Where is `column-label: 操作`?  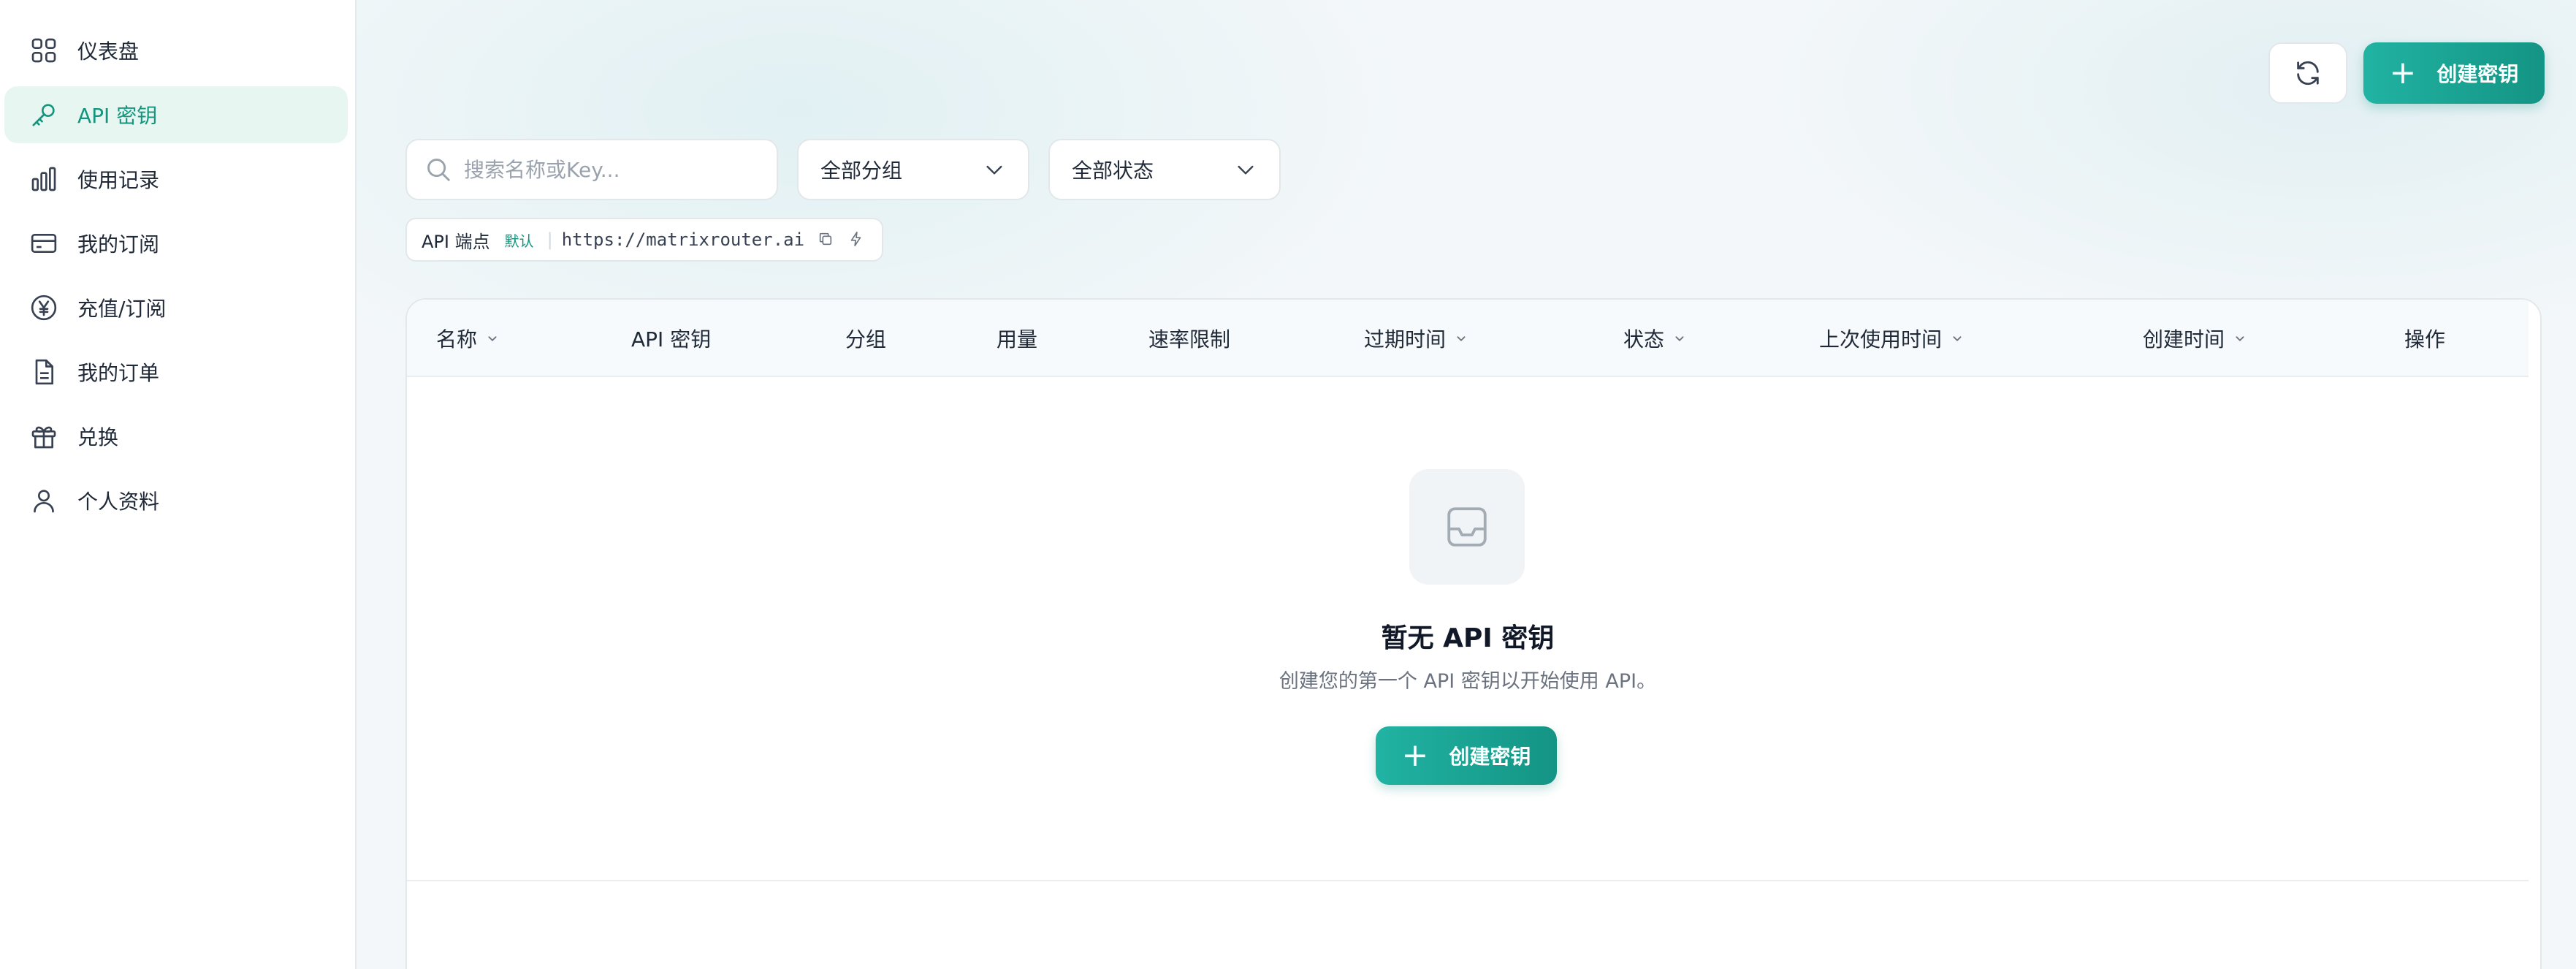
column-label: 操作 is located at coordinates (2425, 339).